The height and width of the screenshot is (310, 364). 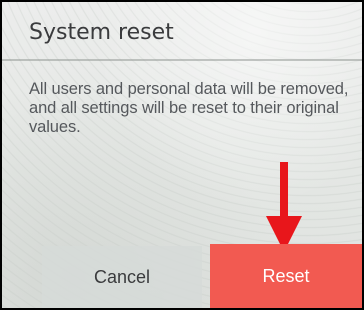 What do you see at coordinates (182, 60) in the screenshot?
I see `title-divider` at bounding box center [182, 60].